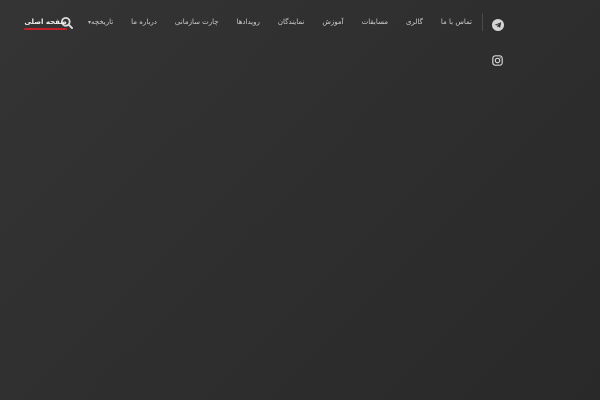 This screenshot has height=400, width=600. I want to click on telegram-icon, so click(498, 25).